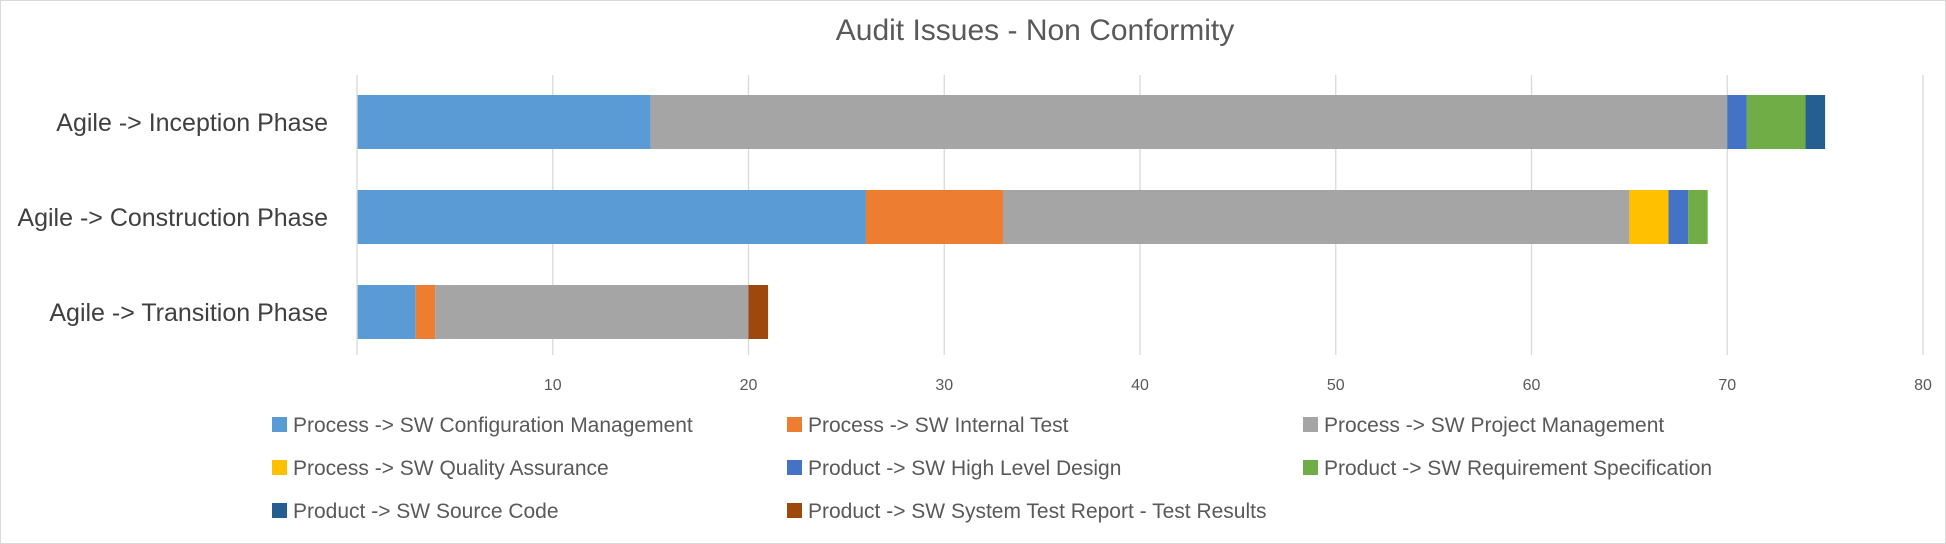  I want to click on legend-item: Process -> SW Project Management, so click(1483, 425).